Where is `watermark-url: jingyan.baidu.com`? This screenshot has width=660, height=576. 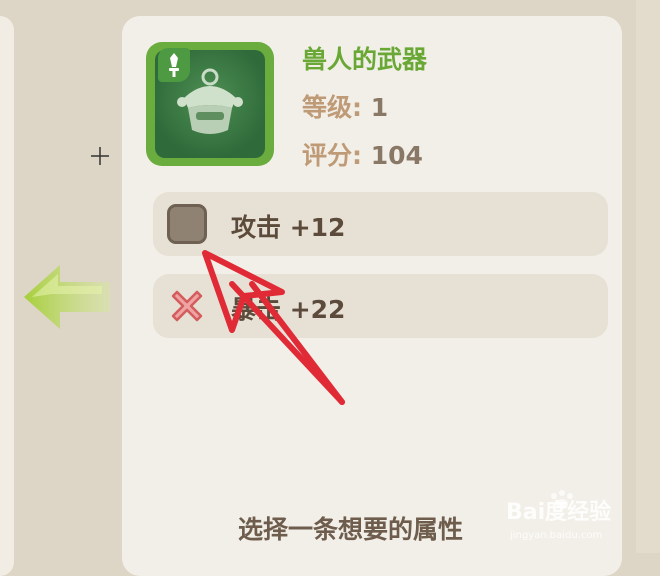
watermark-url: jingyan.baidu.com is located at coordinates (556, 535).